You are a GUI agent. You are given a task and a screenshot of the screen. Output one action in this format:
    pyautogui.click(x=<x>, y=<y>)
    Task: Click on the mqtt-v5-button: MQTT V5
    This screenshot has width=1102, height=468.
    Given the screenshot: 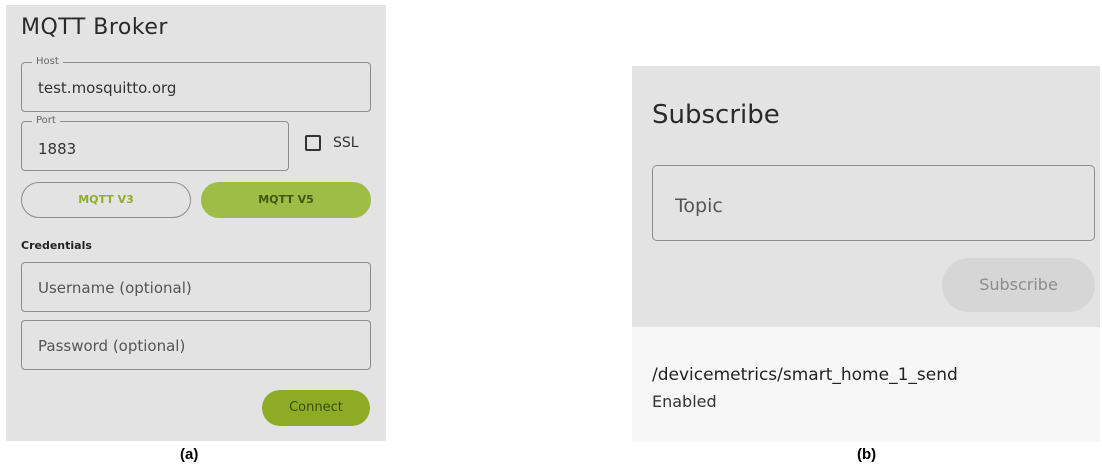 What is the action you would take?
    pyautogui.click(x=286, y=200)
    